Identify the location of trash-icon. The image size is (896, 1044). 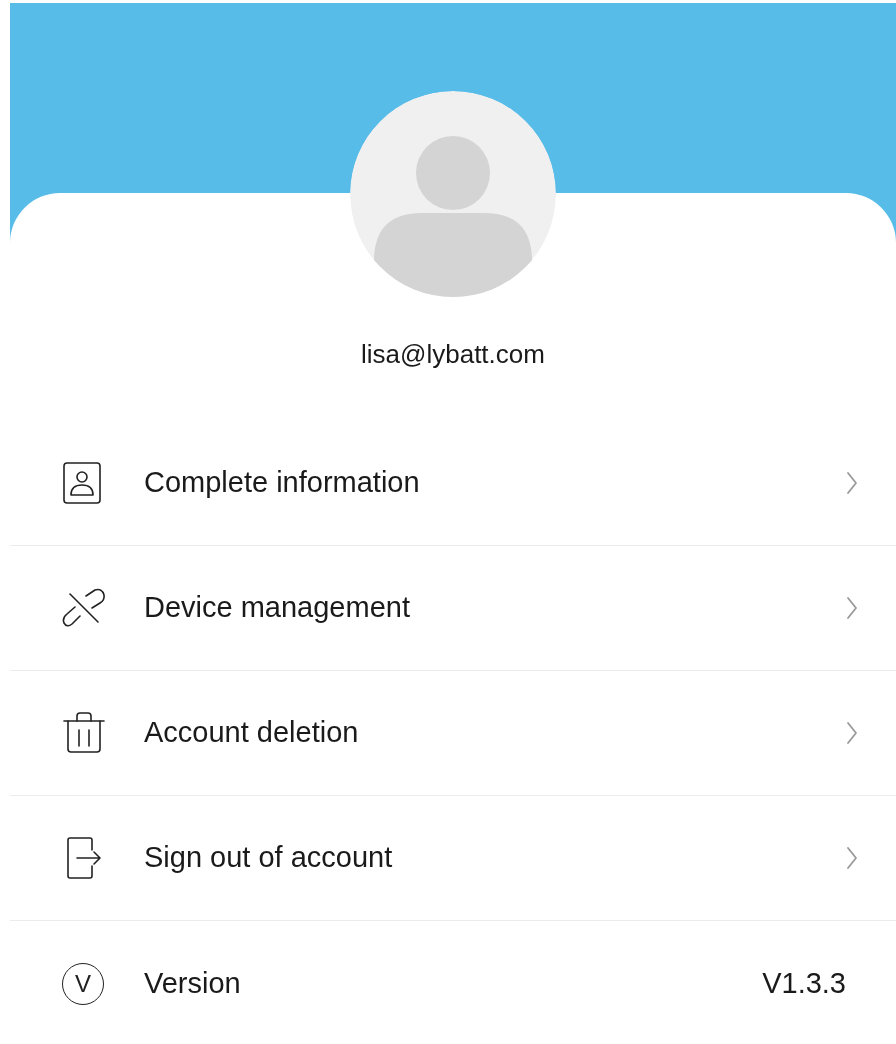
(84, 733).